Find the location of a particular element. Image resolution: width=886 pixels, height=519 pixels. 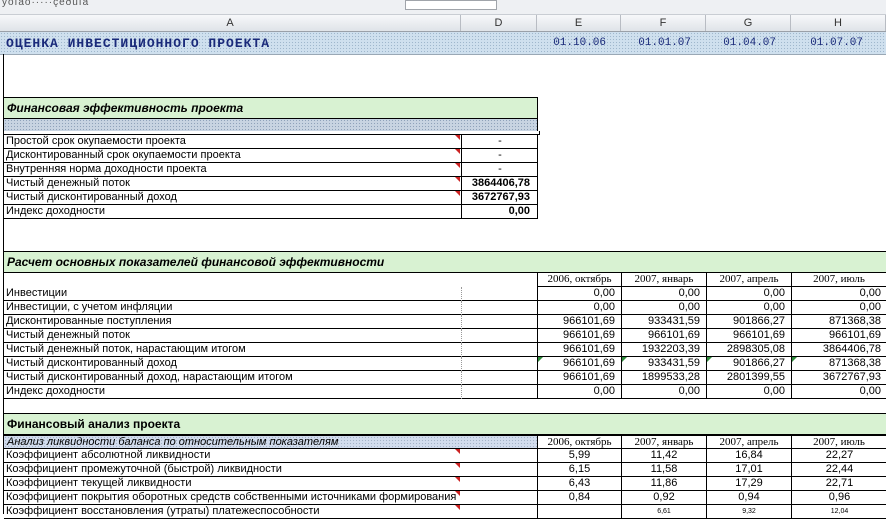

value-cell: 11,58 is located at coordinates (663, 470).